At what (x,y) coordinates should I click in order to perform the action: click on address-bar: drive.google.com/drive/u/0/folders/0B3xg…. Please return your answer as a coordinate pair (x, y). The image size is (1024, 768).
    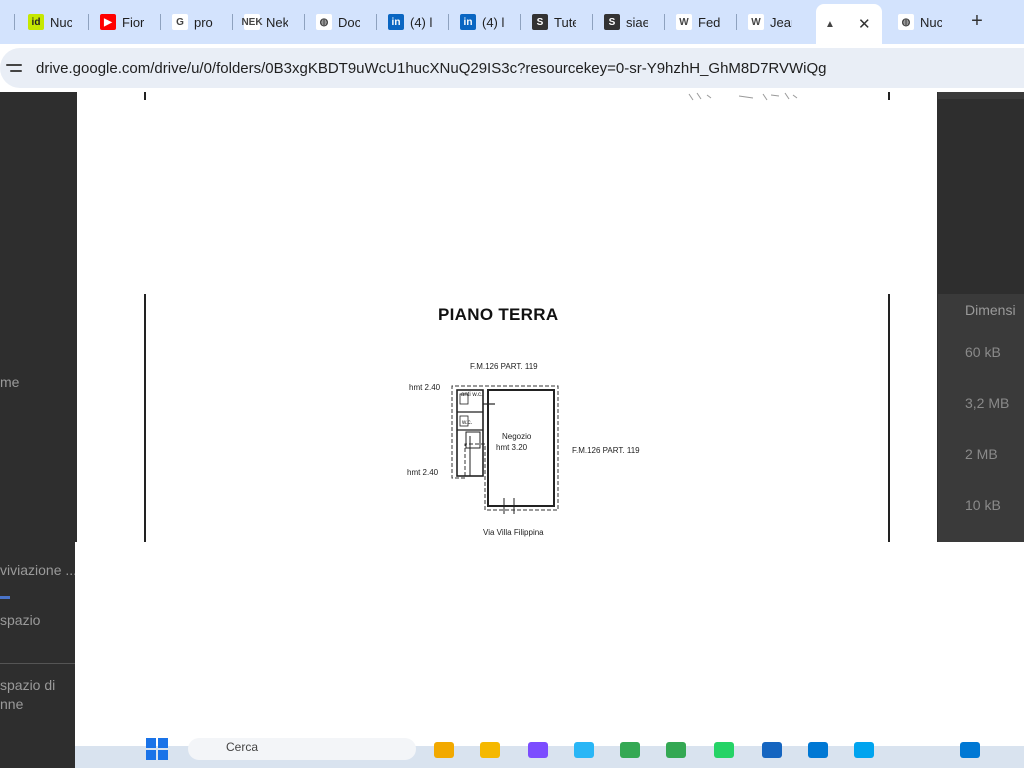
    Looking at the image, I should click on (512, 68).